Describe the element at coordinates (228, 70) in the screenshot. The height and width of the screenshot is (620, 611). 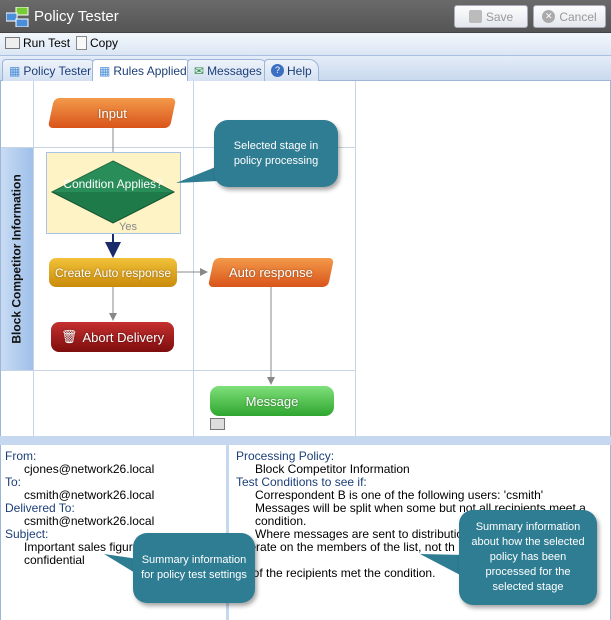
I see `tab-messages: ✉ Messages` at that location.